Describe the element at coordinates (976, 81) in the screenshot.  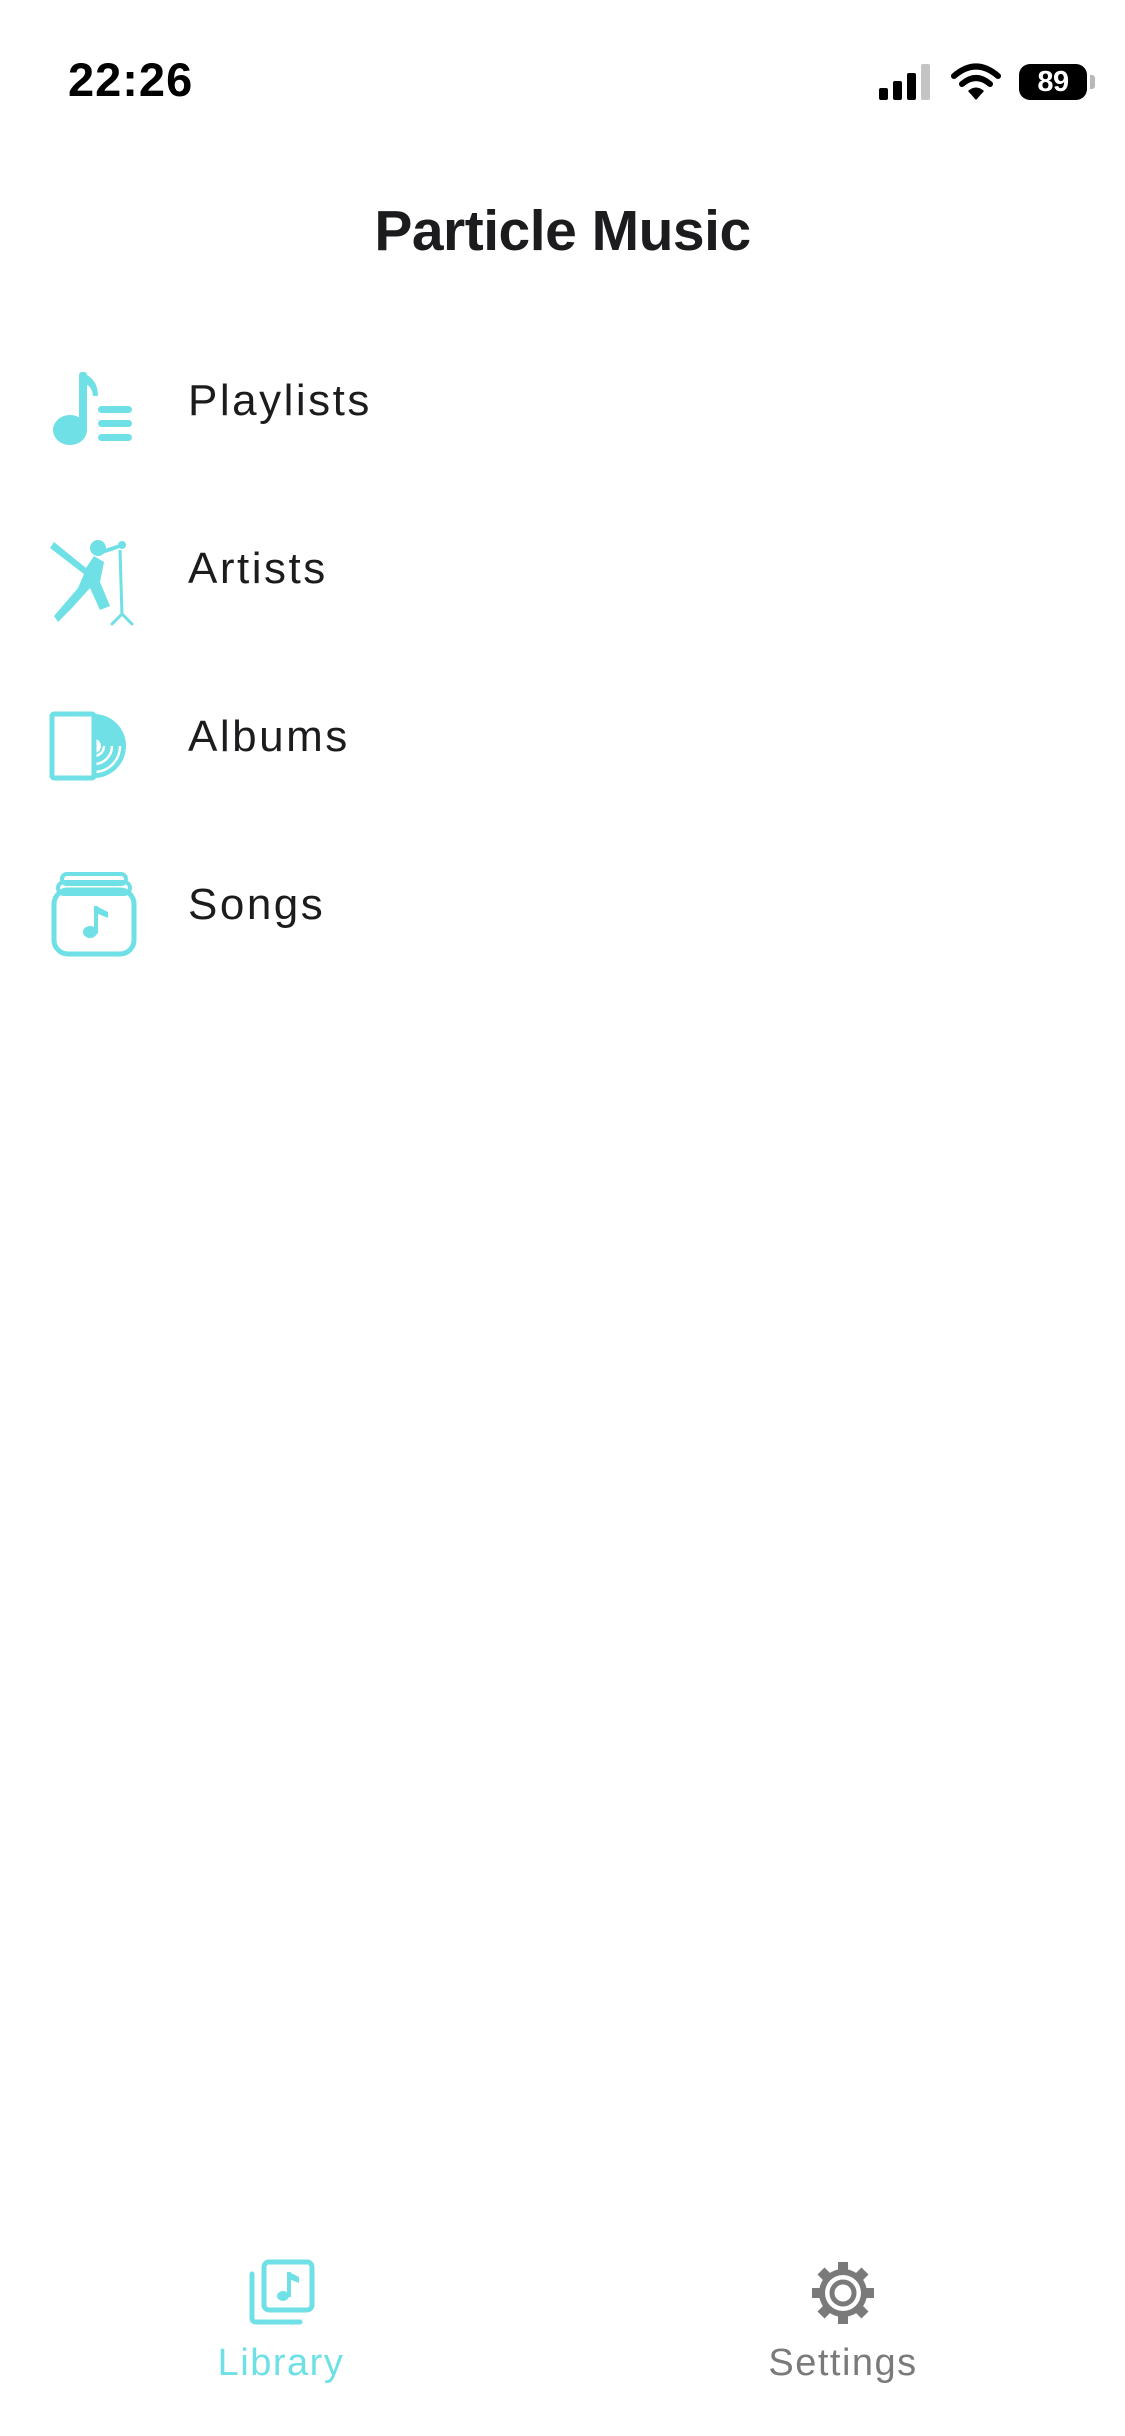
I see `wifi-icon` at that location.